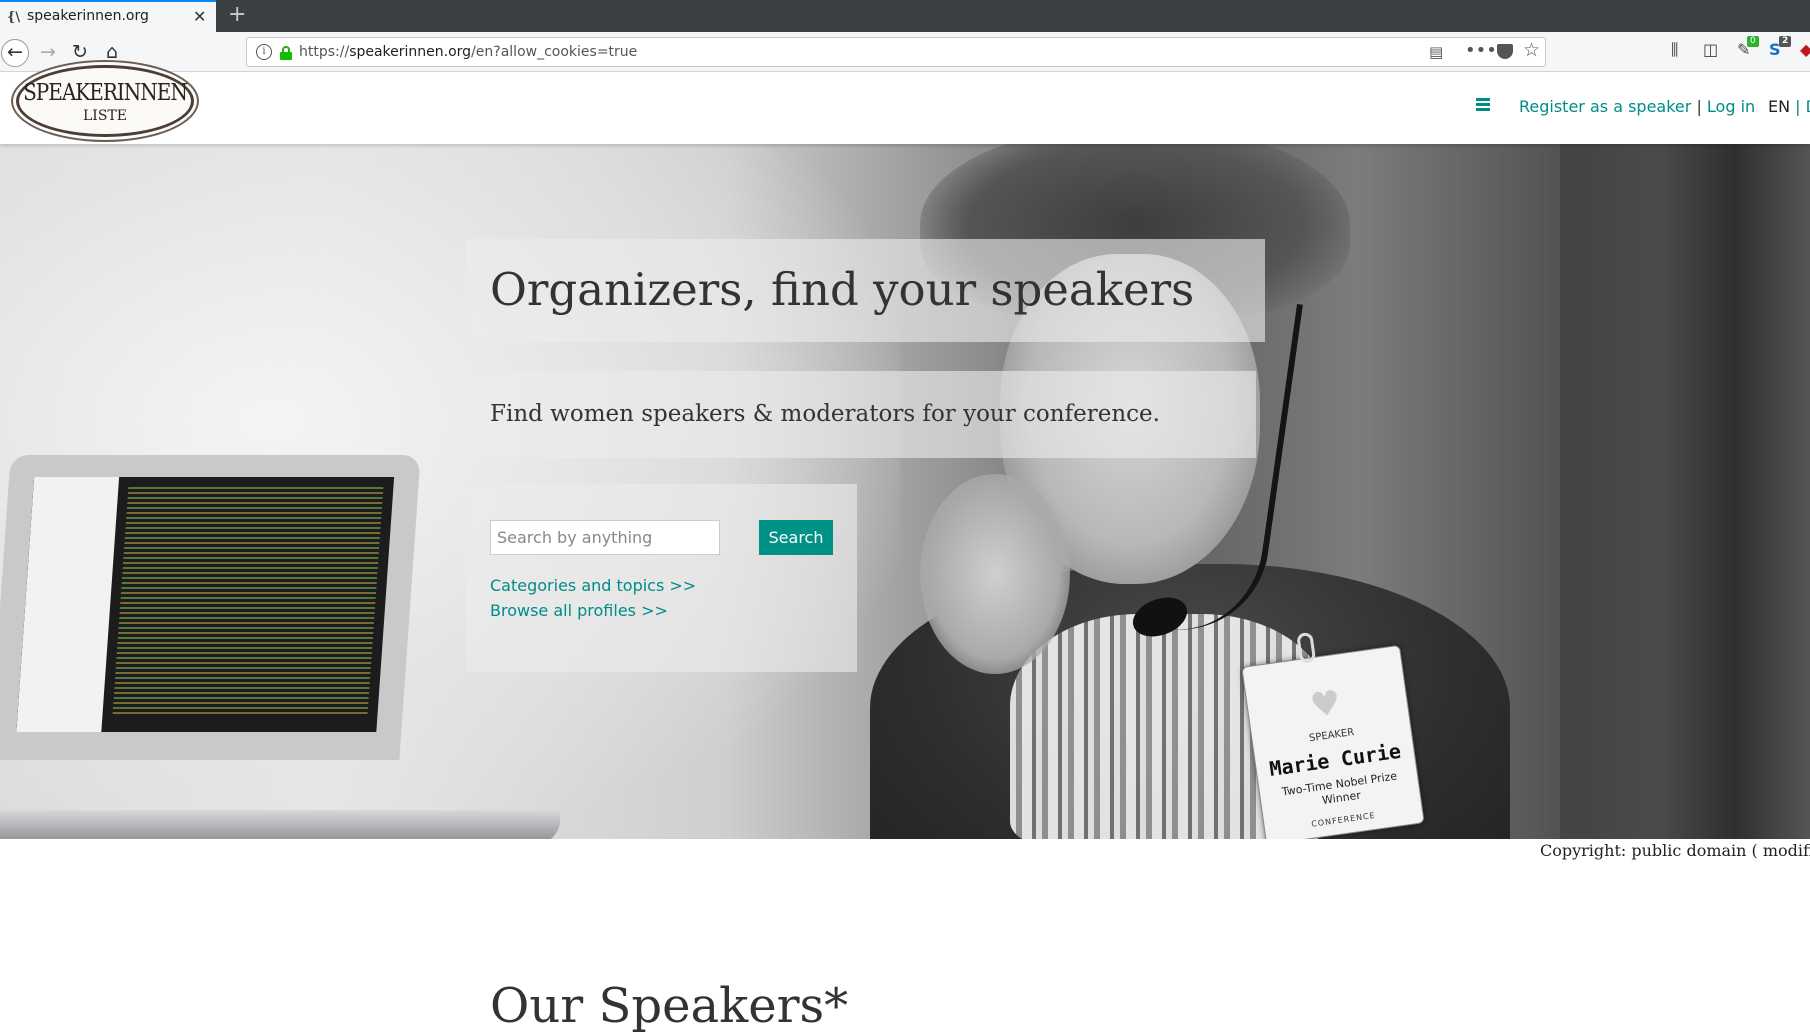  I want to click on sidebar-icon: ◫, so click(1710, 49).